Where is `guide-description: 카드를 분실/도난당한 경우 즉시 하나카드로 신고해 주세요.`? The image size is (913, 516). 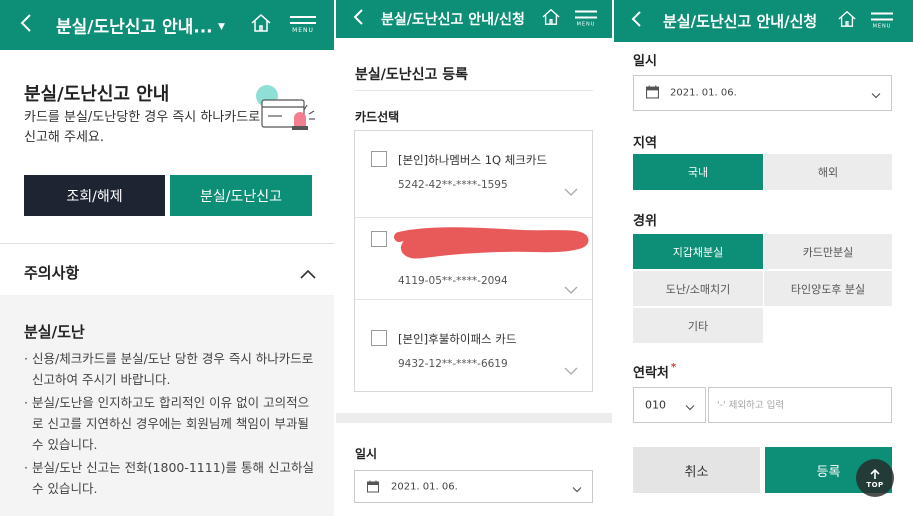 guide-description: 카드를 분실/도난당한 경우 즉시 하나카드로 신고해 주세요. is located at coordinates (142, 127).